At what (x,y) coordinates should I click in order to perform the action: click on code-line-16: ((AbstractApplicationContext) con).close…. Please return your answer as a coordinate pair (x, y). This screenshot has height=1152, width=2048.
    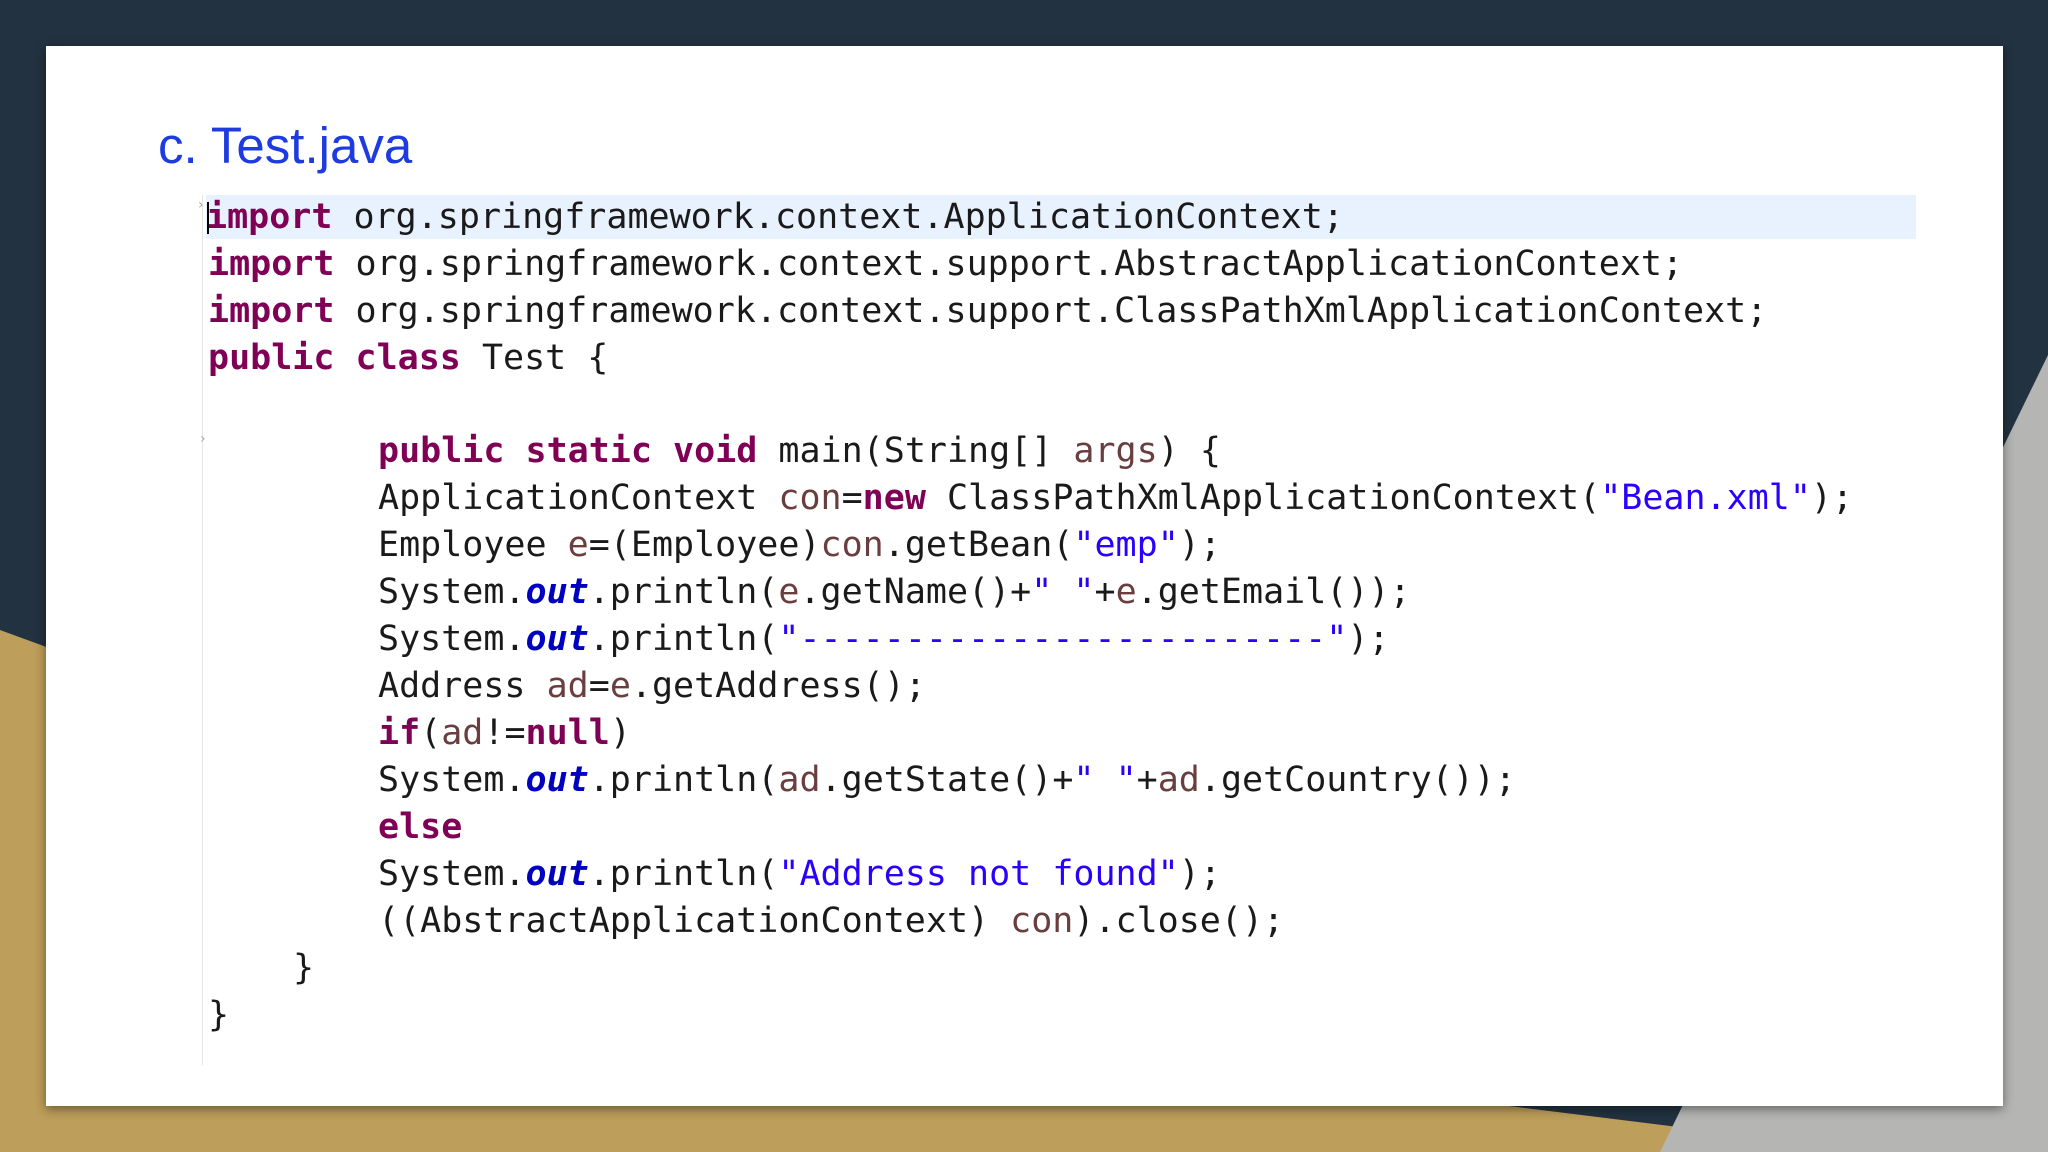
    Looking at the image, I should click on (831, 921).